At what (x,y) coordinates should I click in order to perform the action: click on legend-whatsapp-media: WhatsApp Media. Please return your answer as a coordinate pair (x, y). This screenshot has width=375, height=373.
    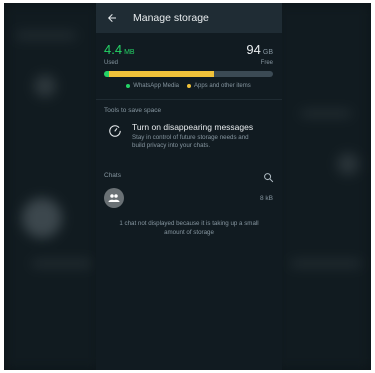
    Looking at the image, I should click on (152, 86).